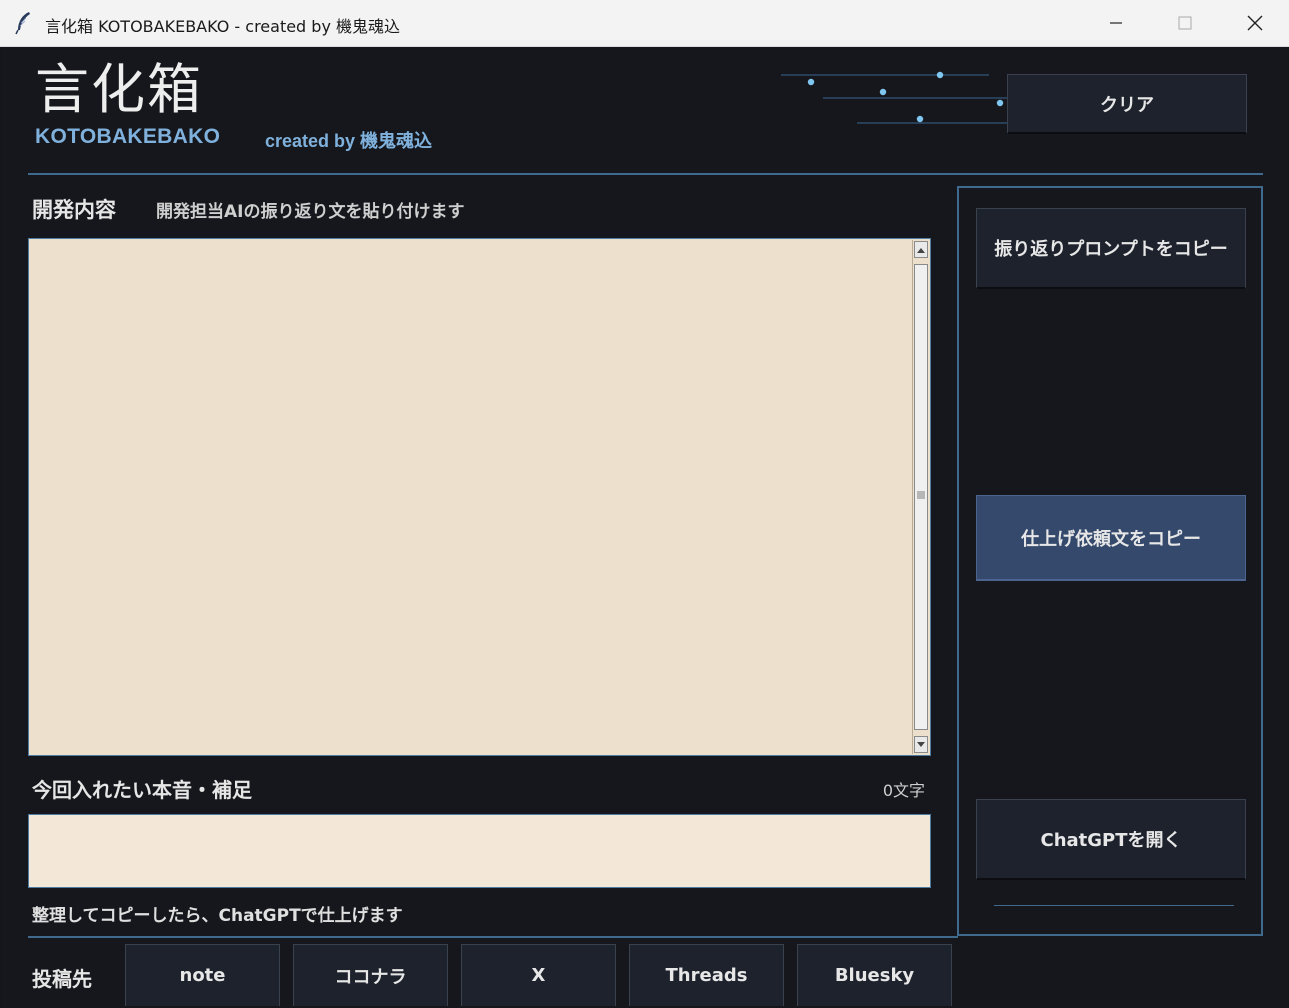  What do you see at coordinates (370, 975) in the screenshot?
I see `post-coconala-button: ココナラ` at bounding box center [370, 975].